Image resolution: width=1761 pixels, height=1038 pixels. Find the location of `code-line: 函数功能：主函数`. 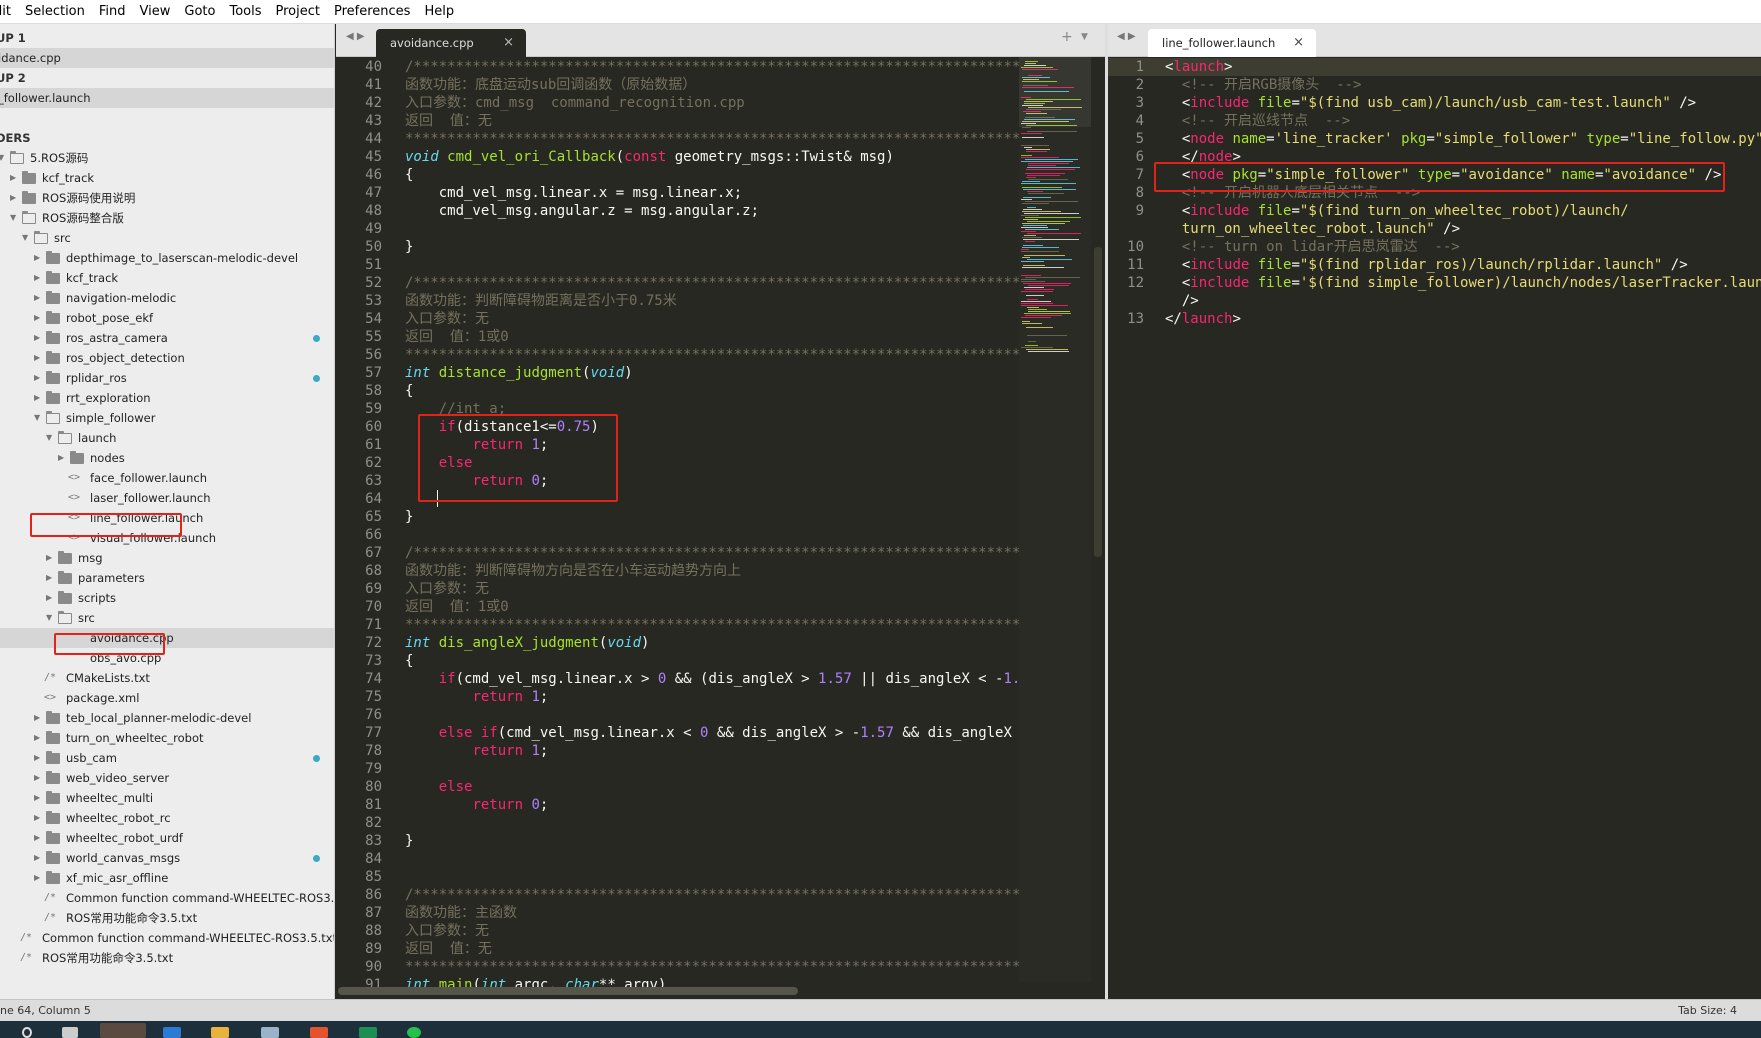

code-line: 函数功能：主函数 is located at coordinates (721, 913).